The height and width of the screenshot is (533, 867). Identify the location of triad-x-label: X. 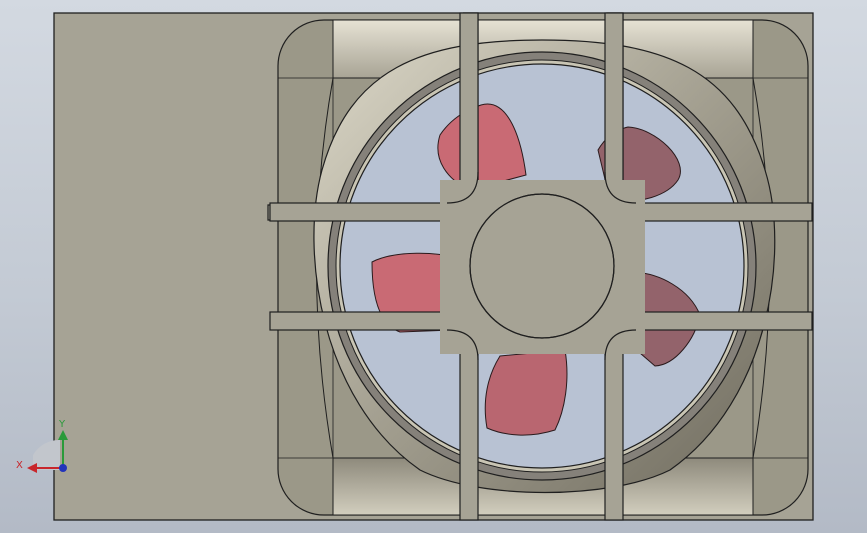
(19, 465).